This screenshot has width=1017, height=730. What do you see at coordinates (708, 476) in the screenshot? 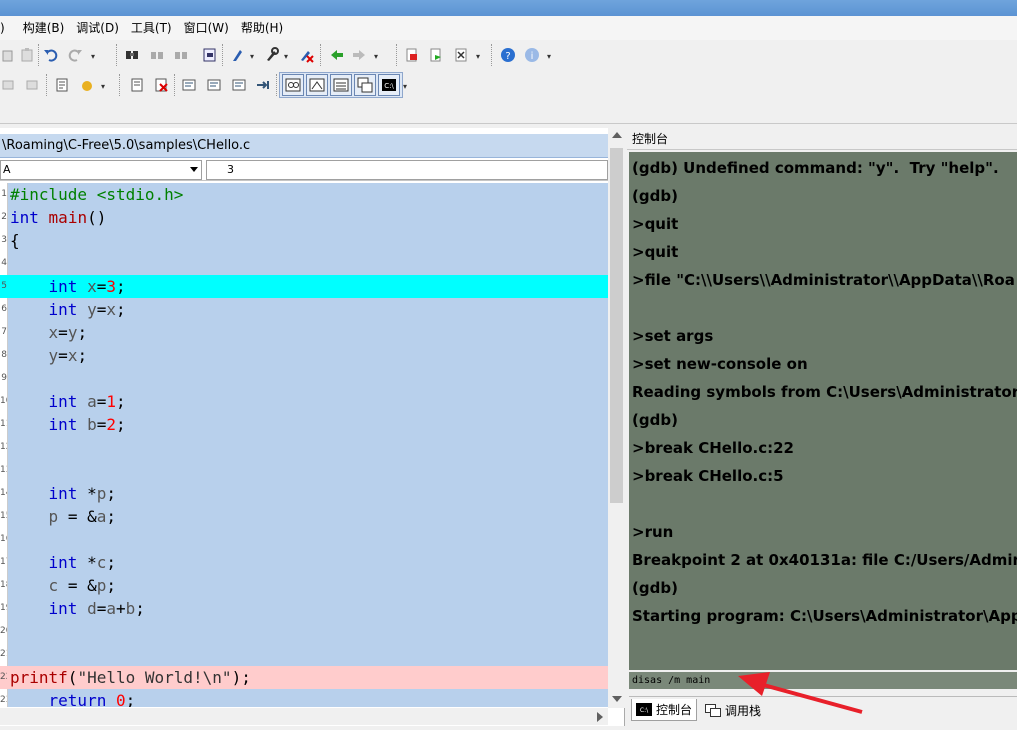
I see `console-line: >break CHello.c:5` at bounding box center [708, 476].